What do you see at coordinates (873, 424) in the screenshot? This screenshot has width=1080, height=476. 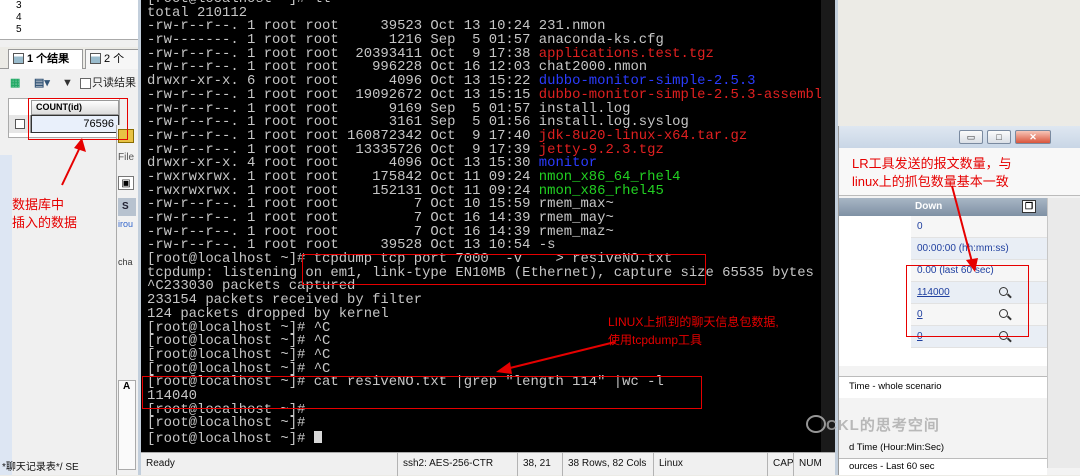 I see `watermark: CKL的思考空间` at bounding box center [873, 424].